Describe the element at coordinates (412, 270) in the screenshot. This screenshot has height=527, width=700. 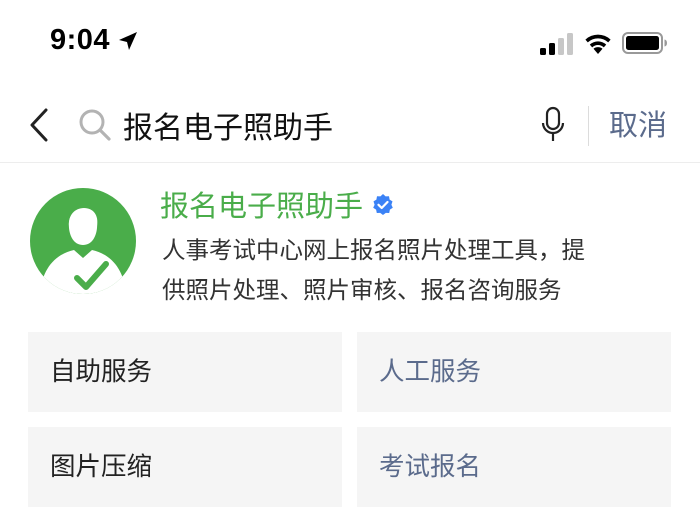
I see `account-description: 人事考试中心网上报名照片处理工具，提 供照片处理、照片审核、报名咨询服务` at that location.